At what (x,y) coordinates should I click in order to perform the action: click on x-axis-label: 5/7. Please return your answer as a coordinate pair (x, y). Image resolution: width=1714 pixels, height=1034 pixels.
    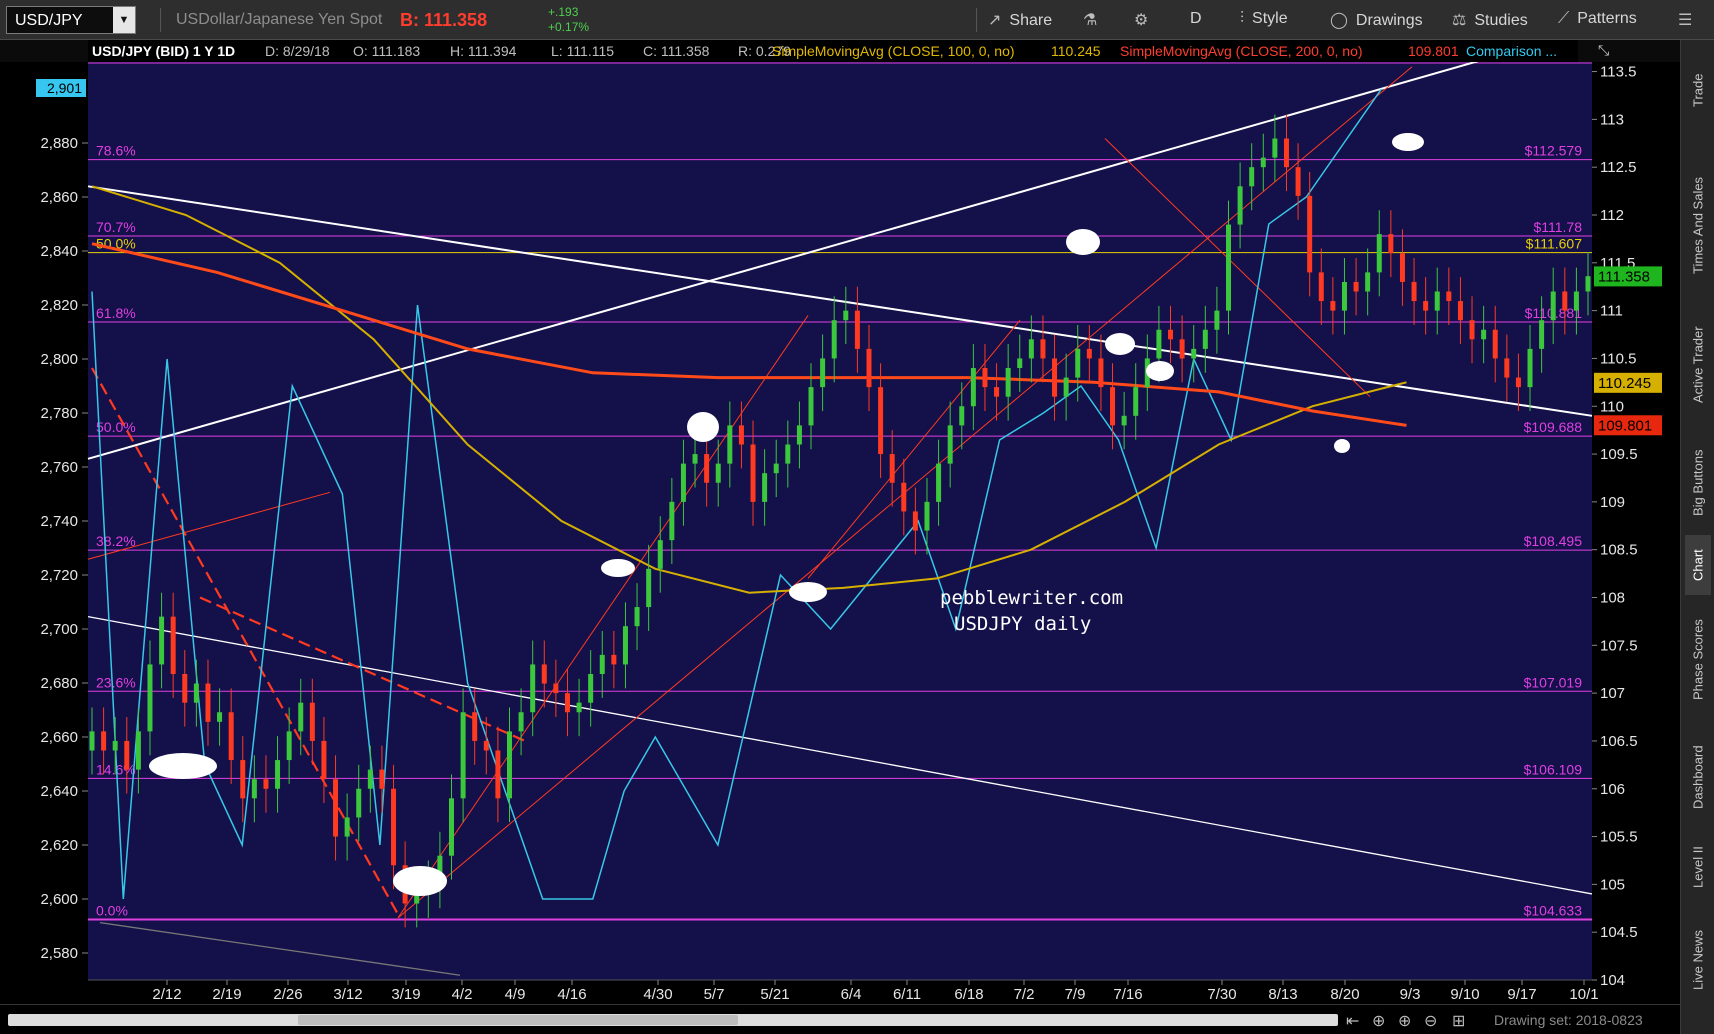
    Looking at the image, I should click on (714, 994).